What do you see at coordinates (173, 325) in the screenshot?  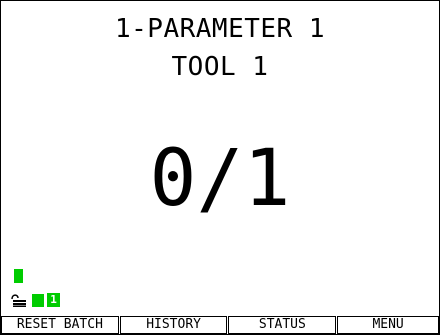 I see `history-button: HISTORY` at bounding box center [173, 325].